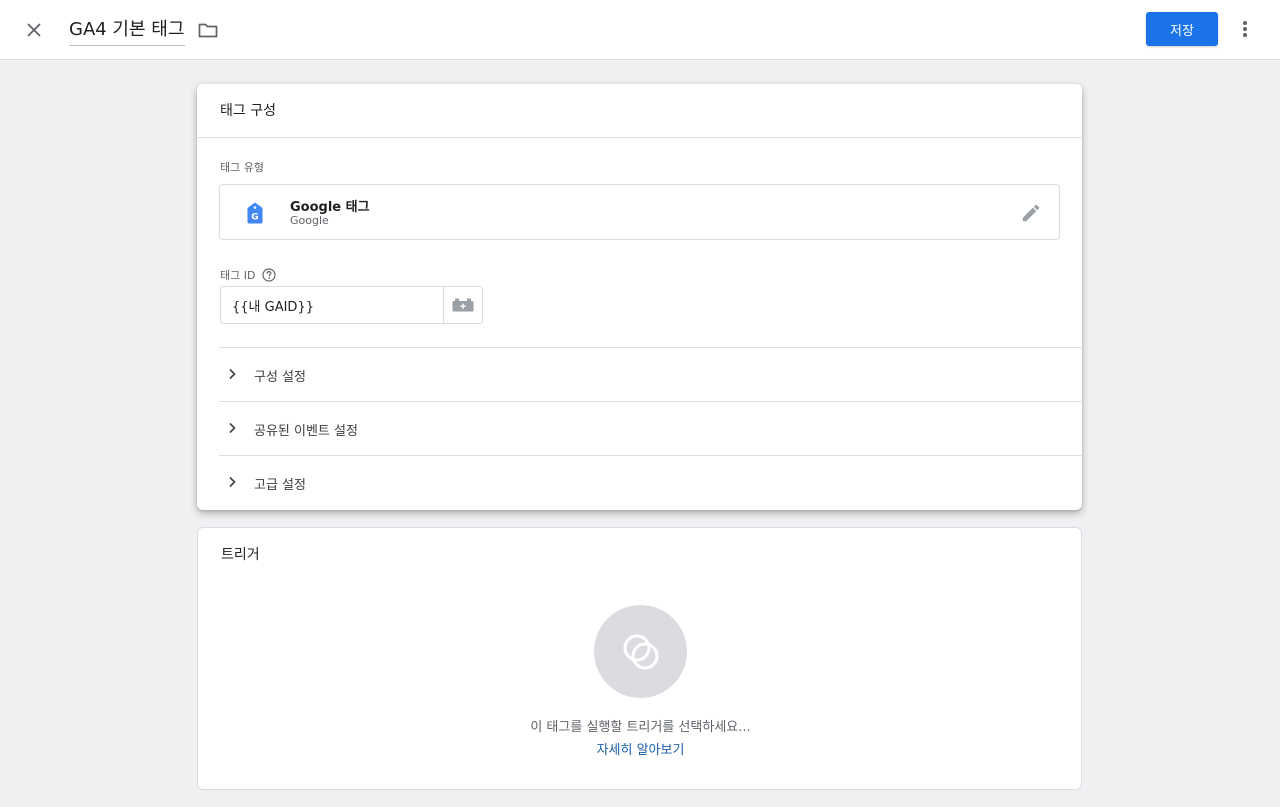 The width and height of the screenshot is (1280, 807). I want to click on variable-picker-button, so click(462, 305).